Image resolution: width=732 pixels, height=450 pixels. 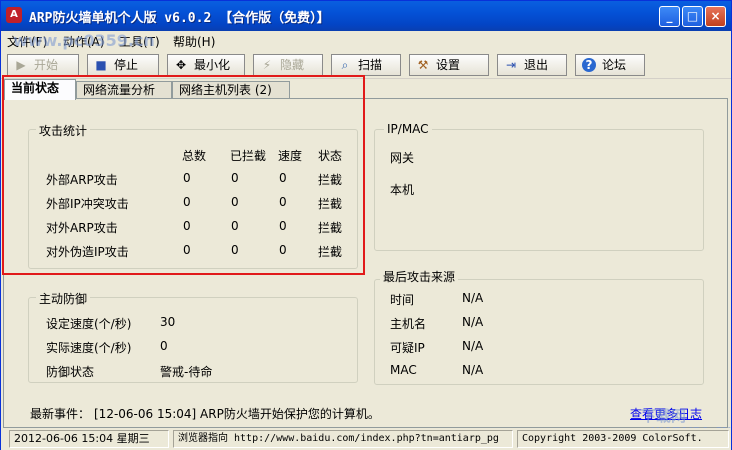 What do you see at coordinates (473, 346) in the screenshot?
I see `suspect-ip-value: N/A` at bounding box center [473, 346].